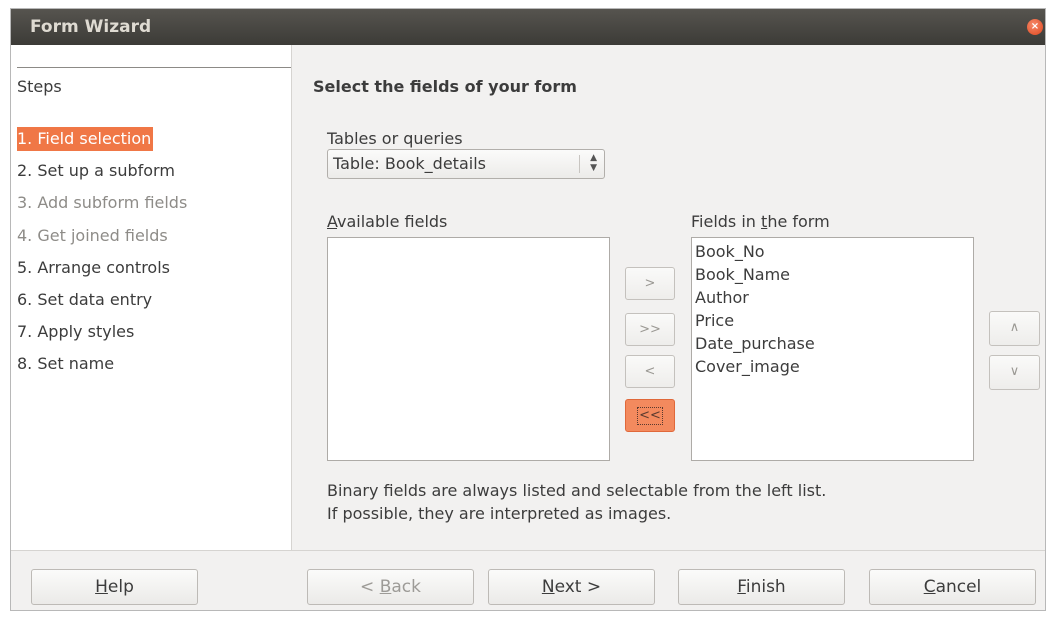  I want to click on step-get-joined-fields: 4. Get joined fields, so click(92, 235).